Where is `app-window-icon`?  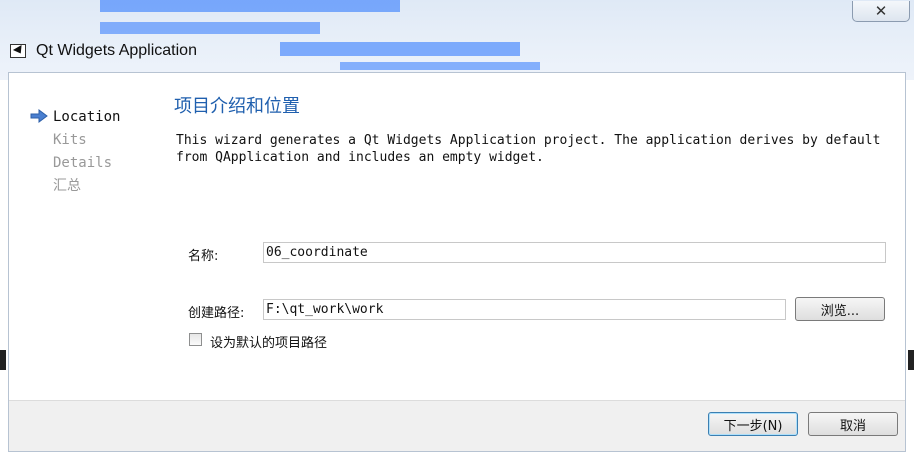
app-window-icon is located at coordinates (18, 51).